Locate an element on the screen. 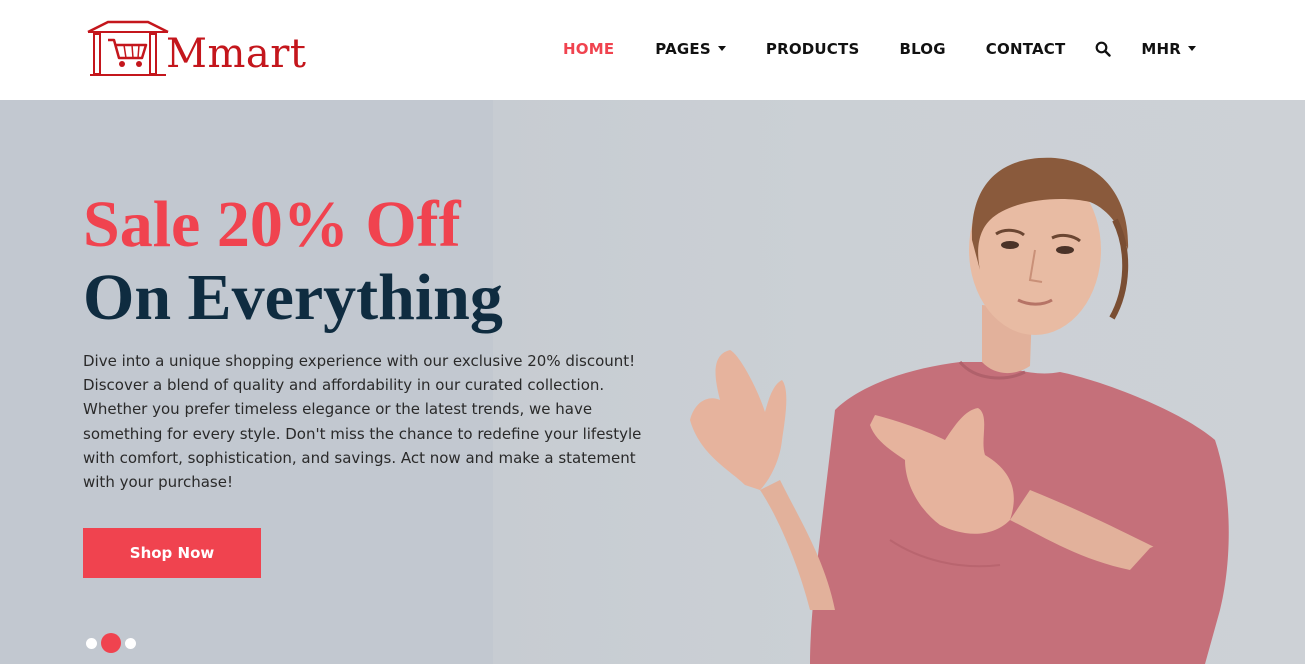 The height and width of the screenshot is (664, 1305). hero-headline-everything: On Everything is located at coordinates (293, 297).